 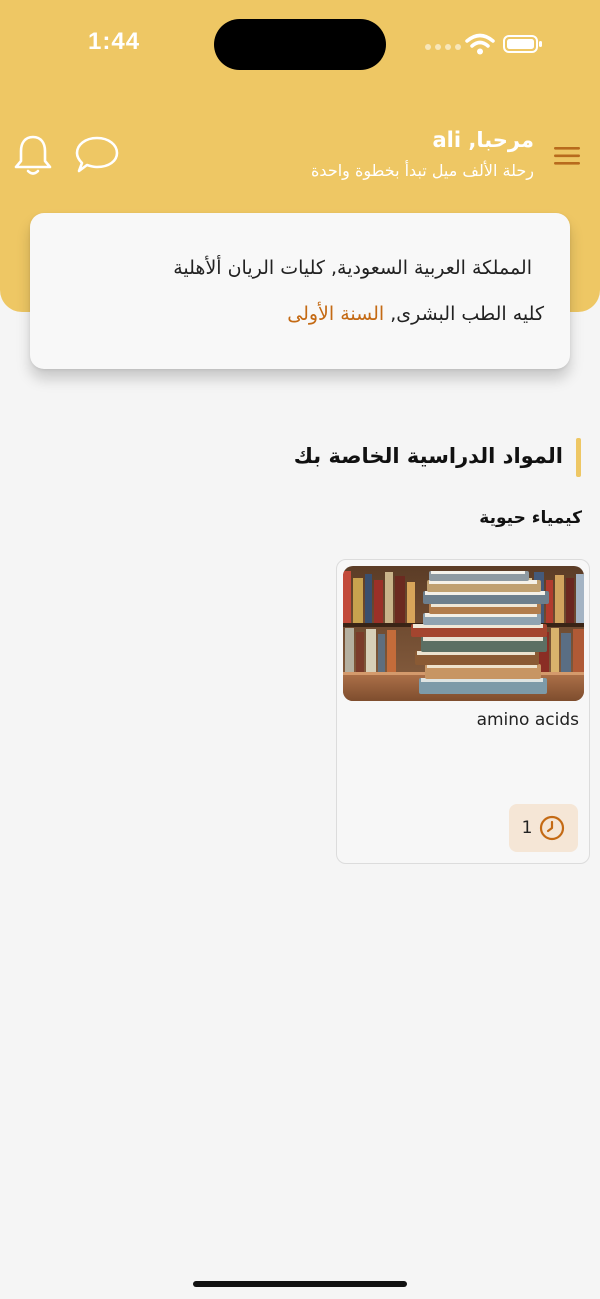 I want to click on clock-icon, so click(x=552, y=828).